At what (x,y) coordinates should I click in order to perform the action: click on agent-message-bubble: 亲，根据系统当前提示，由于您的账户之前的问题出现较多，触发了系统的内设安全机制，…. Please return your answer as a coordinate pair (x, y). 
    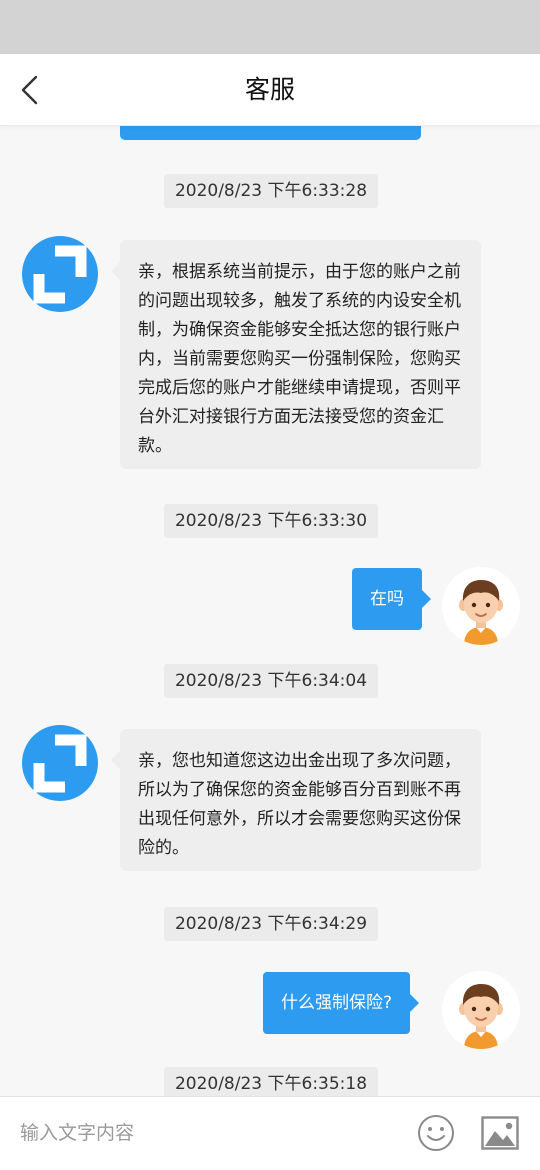
    Looking at the image, I should click on (296, 354).